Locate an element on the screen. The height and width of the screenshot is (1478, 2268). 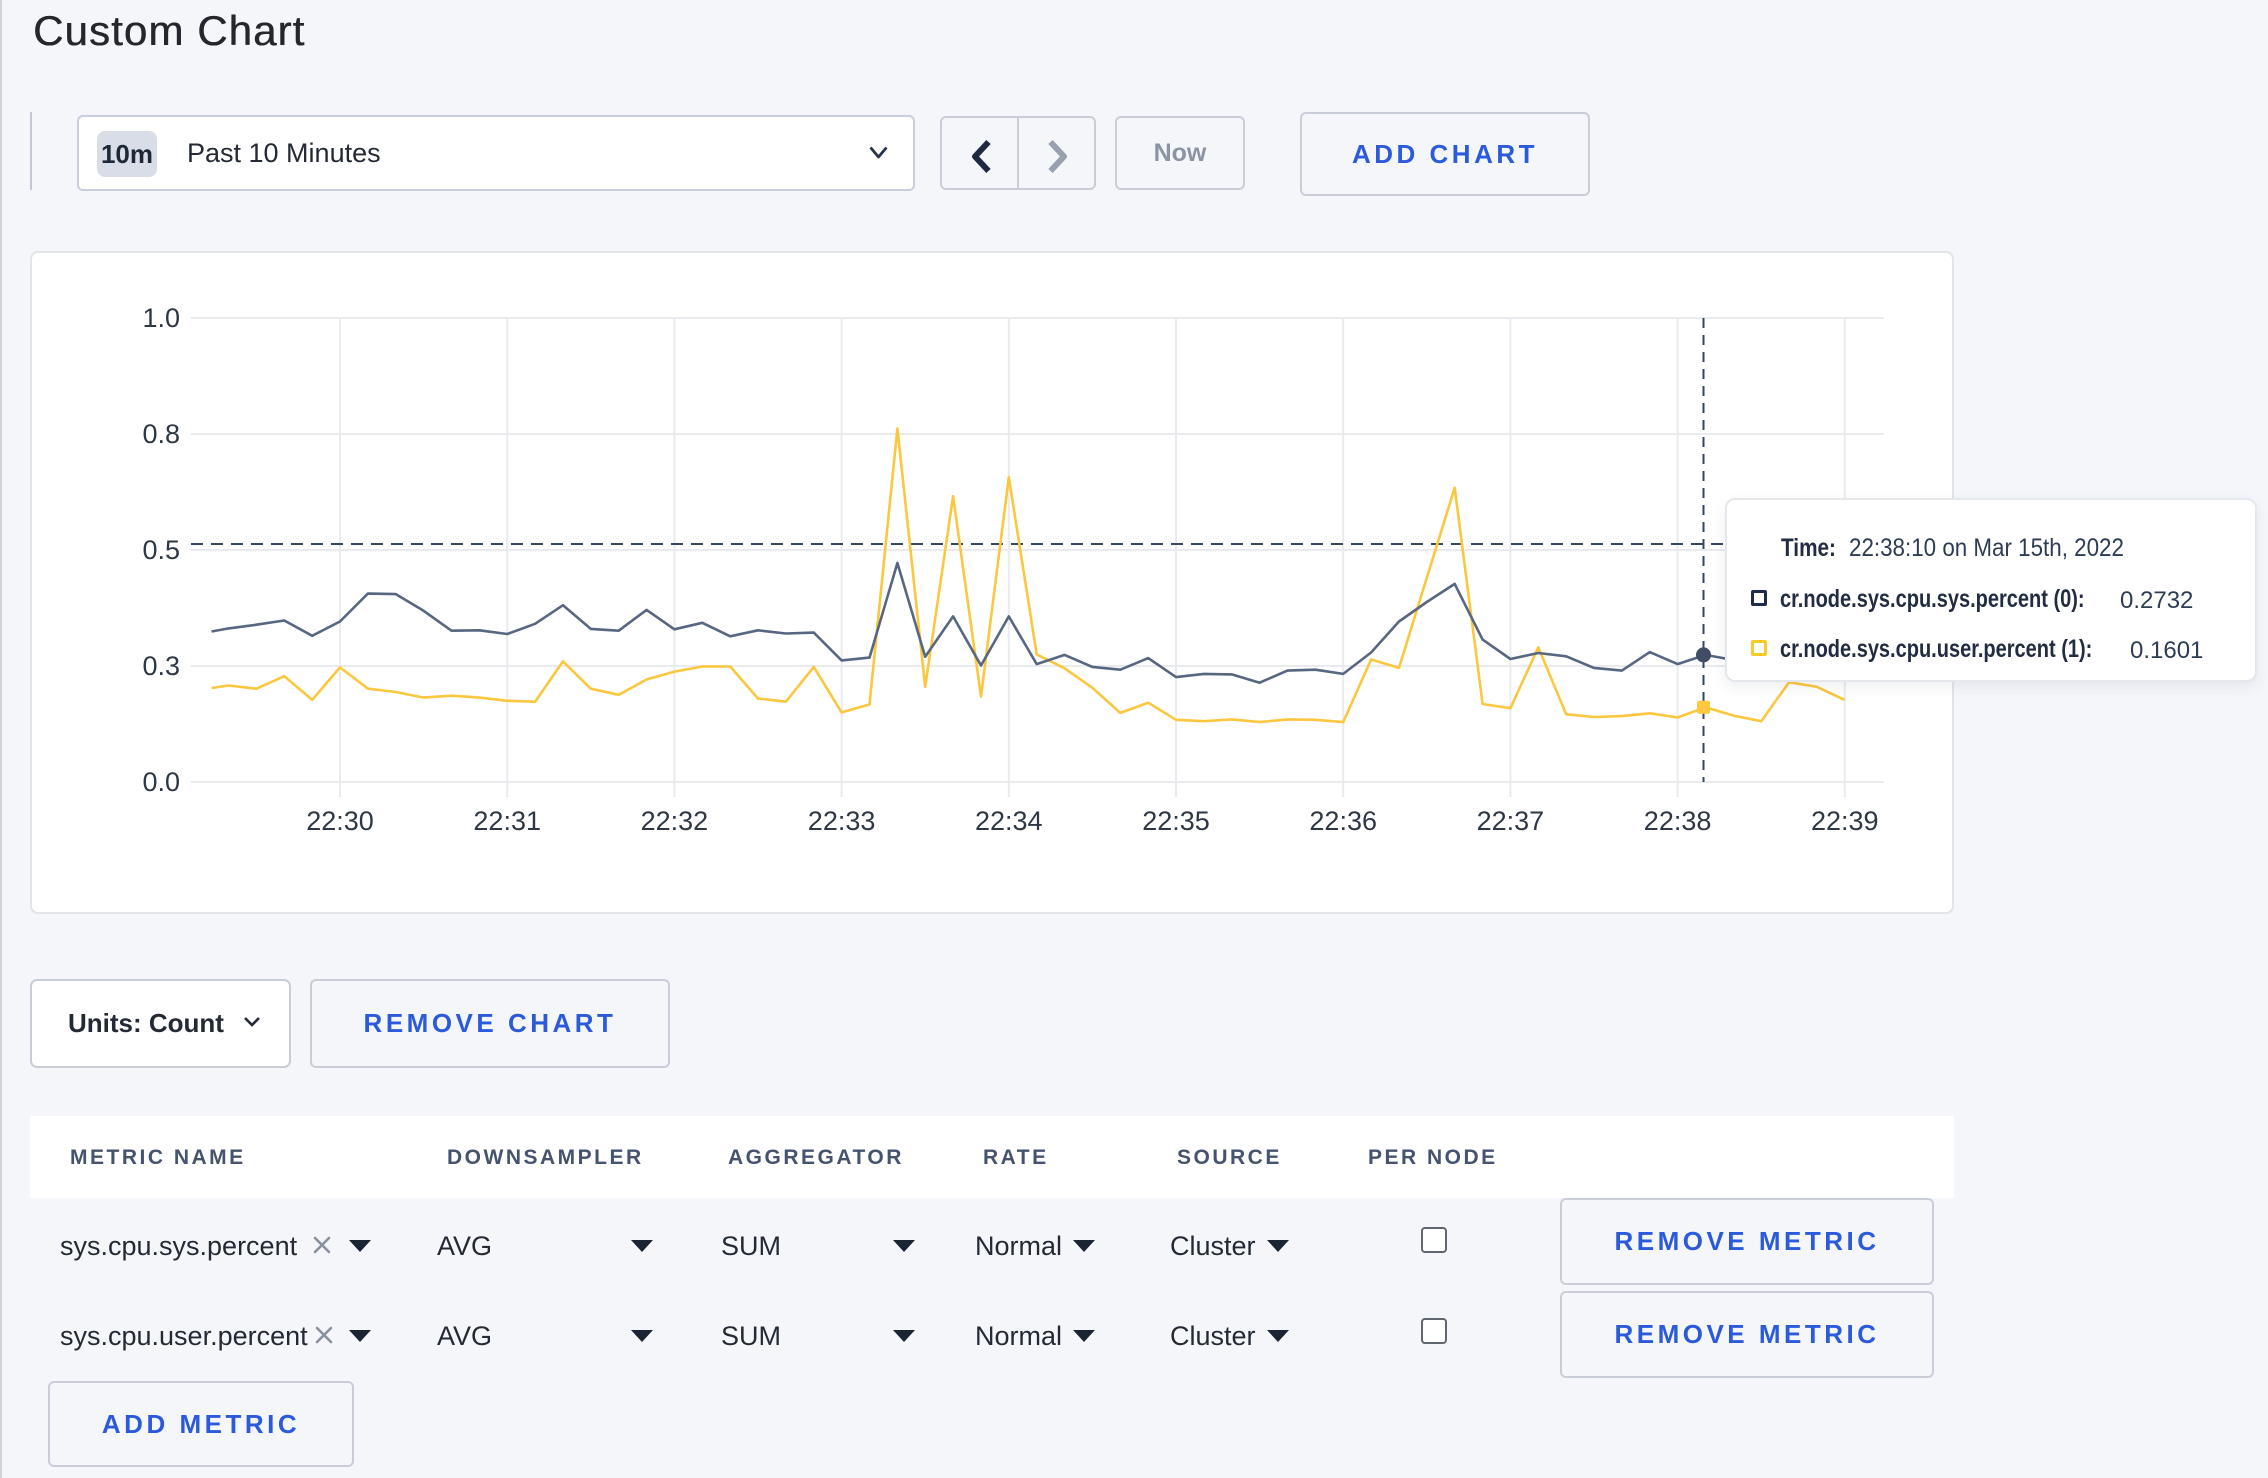
svg-text: 0.3 is located at coordinates (161, 666).